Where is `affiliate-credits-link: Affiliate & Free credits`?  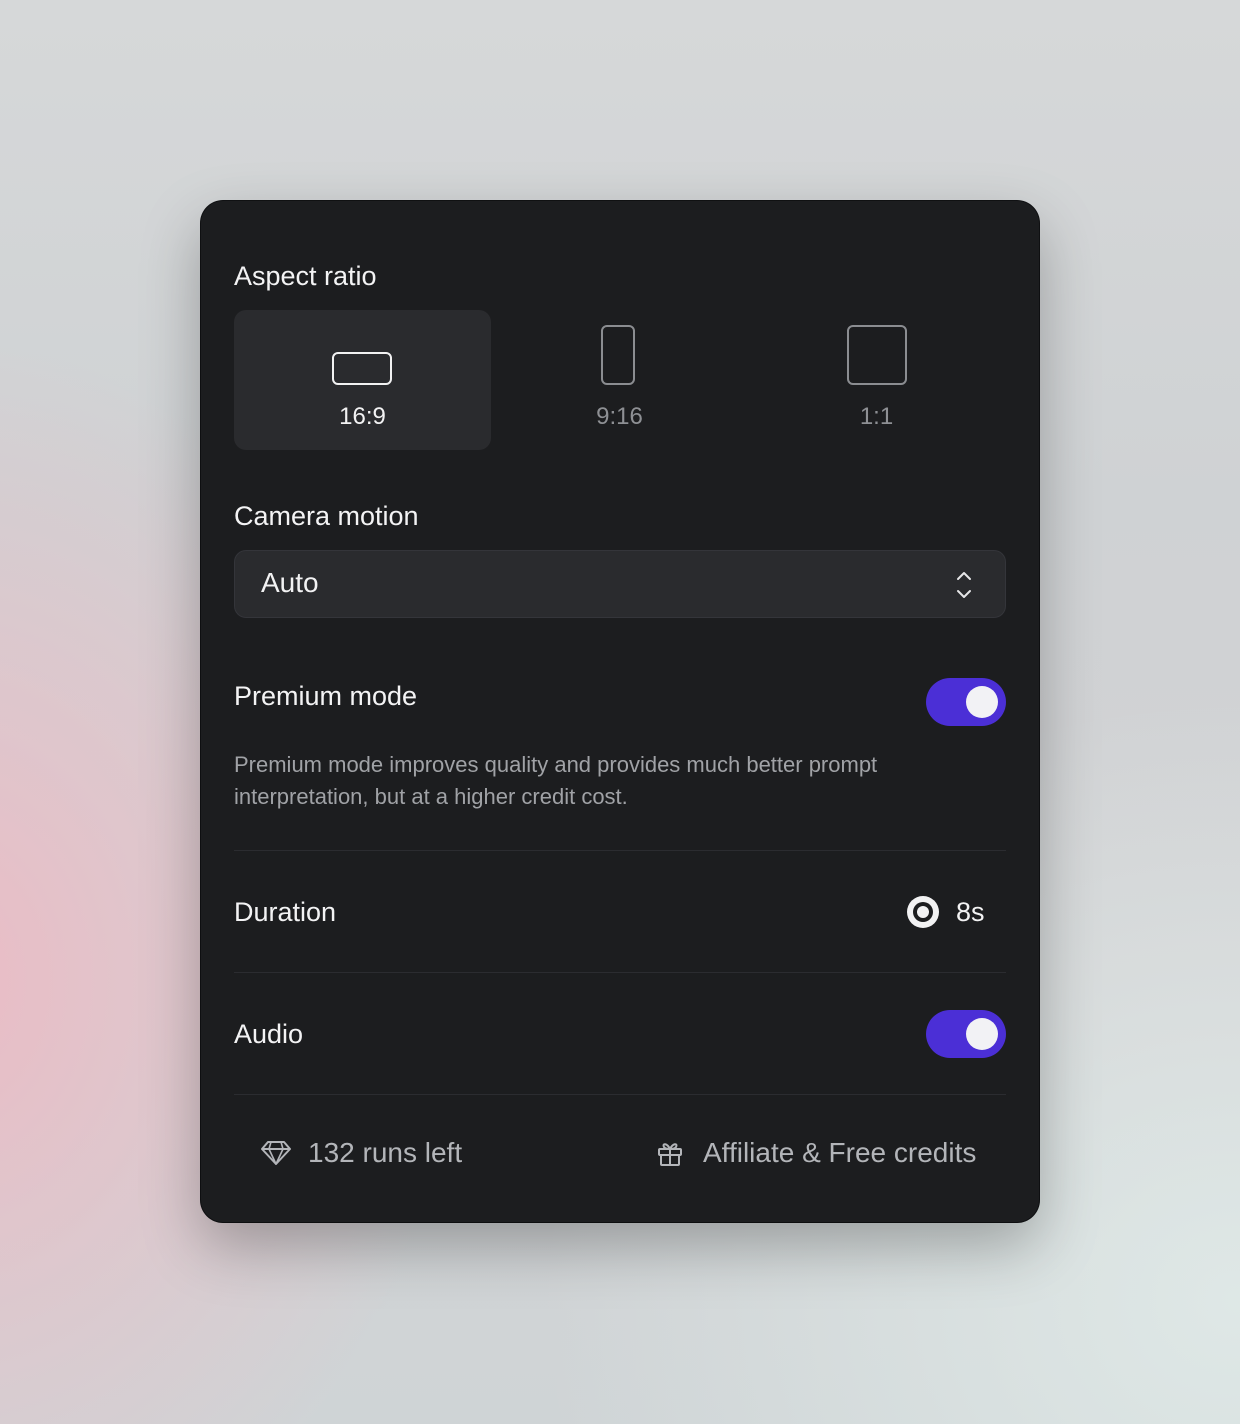
affiliate-credits-link: Affiliate & Free credits is located at coordinates (816, 1153).